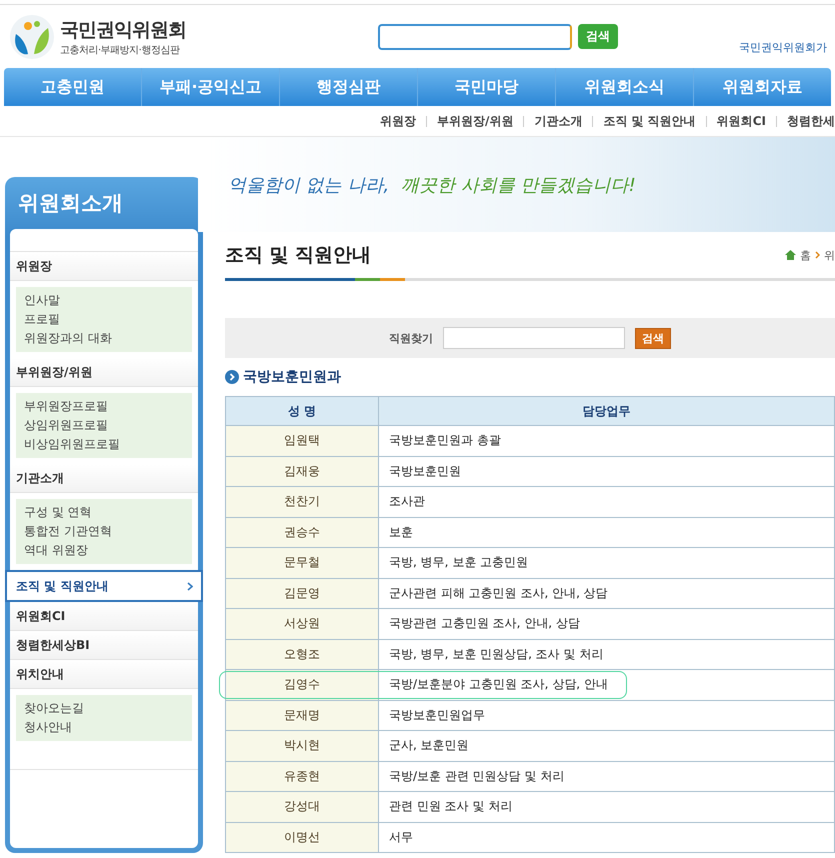 This screenshot has height=858, width=835. I want to click on search-field, so click(475, 37).